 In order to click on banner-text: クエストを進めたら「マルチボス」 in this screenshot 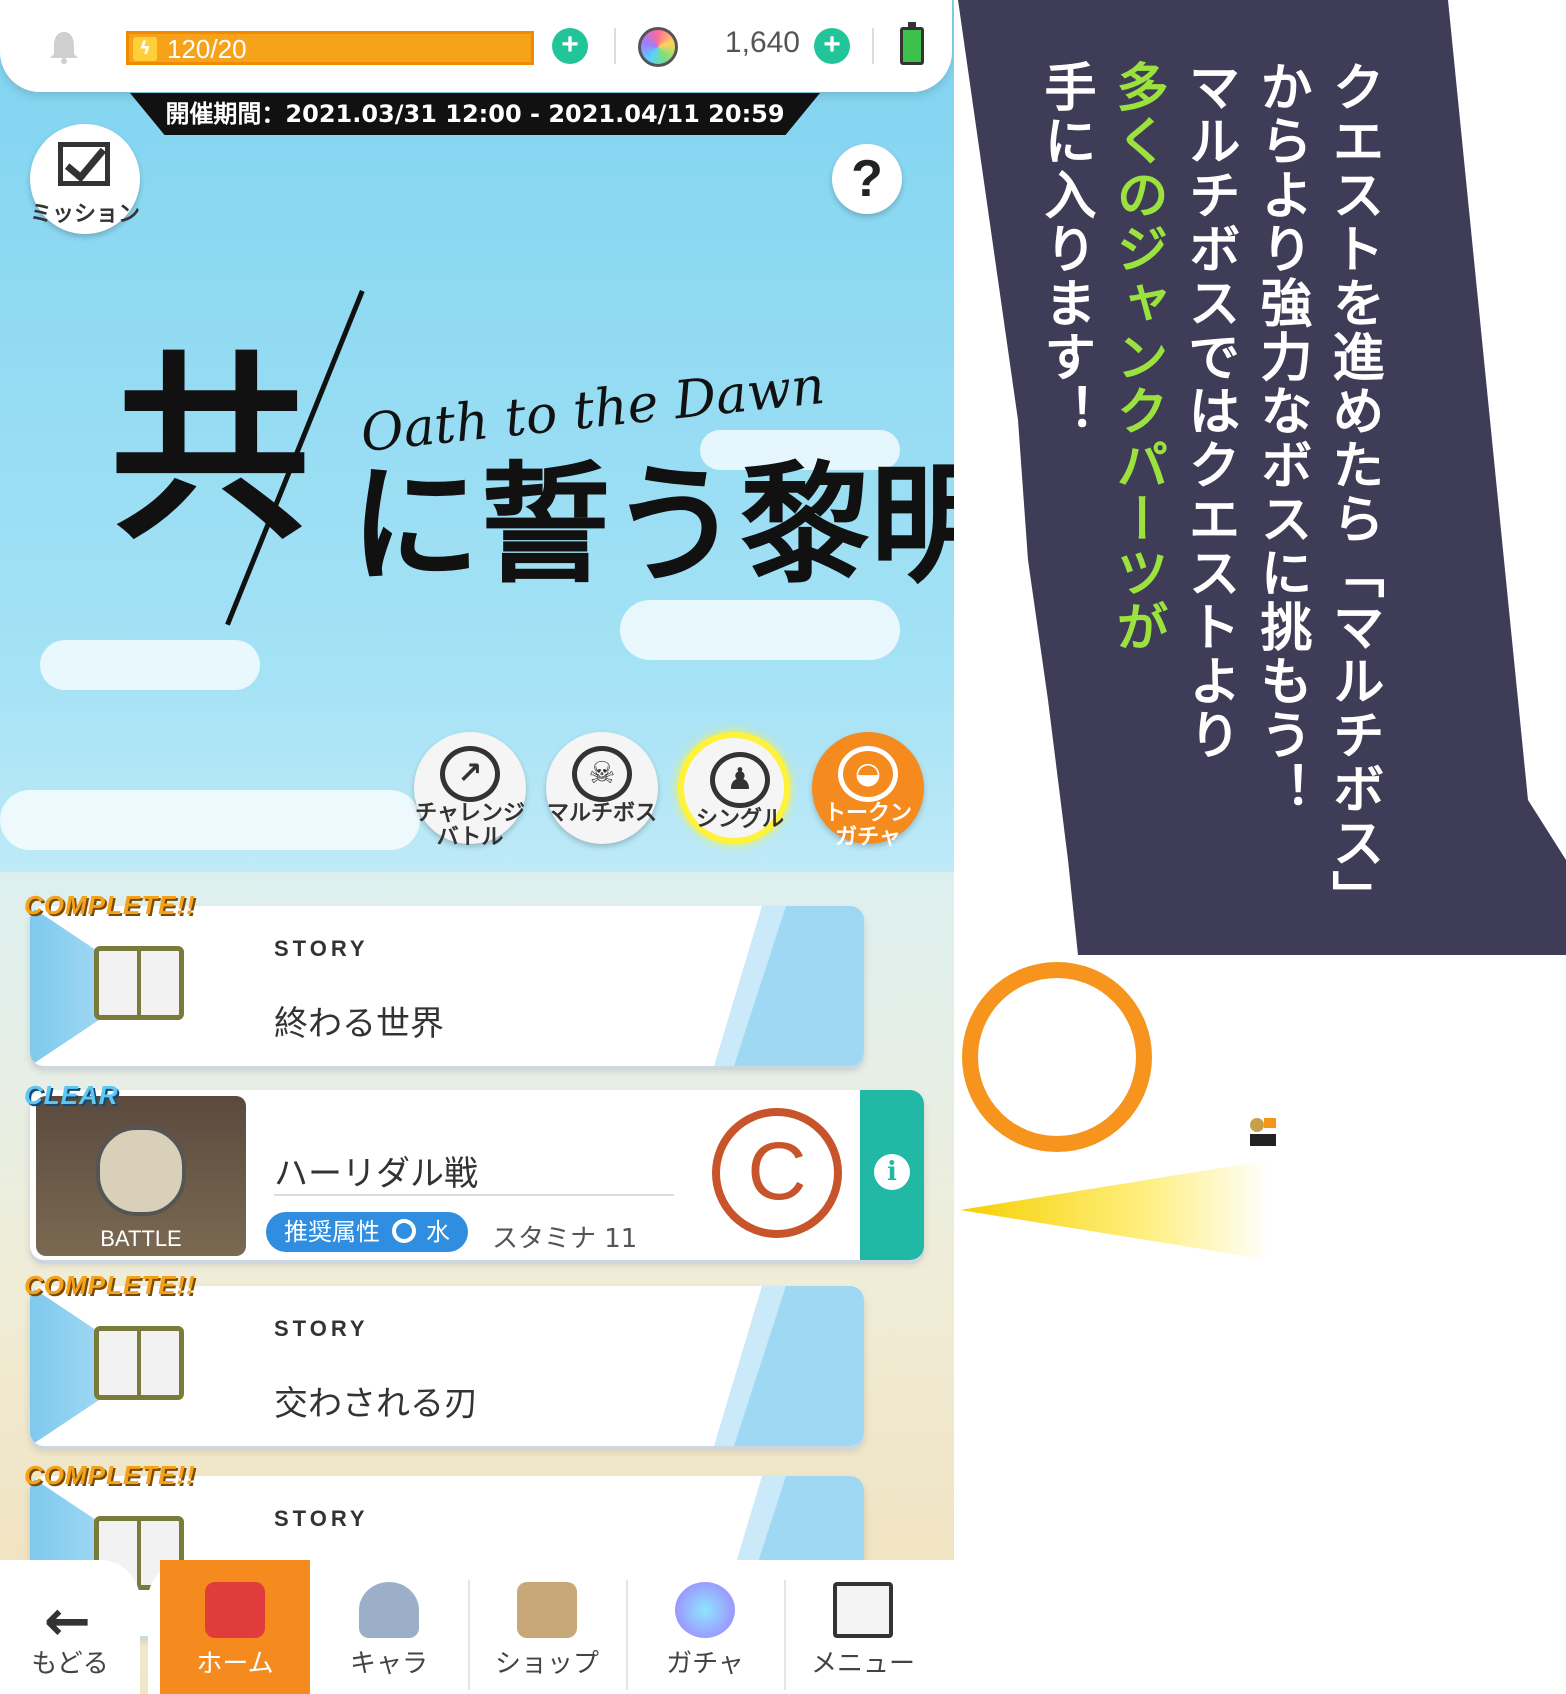, I will do `click(1353, 492)`.